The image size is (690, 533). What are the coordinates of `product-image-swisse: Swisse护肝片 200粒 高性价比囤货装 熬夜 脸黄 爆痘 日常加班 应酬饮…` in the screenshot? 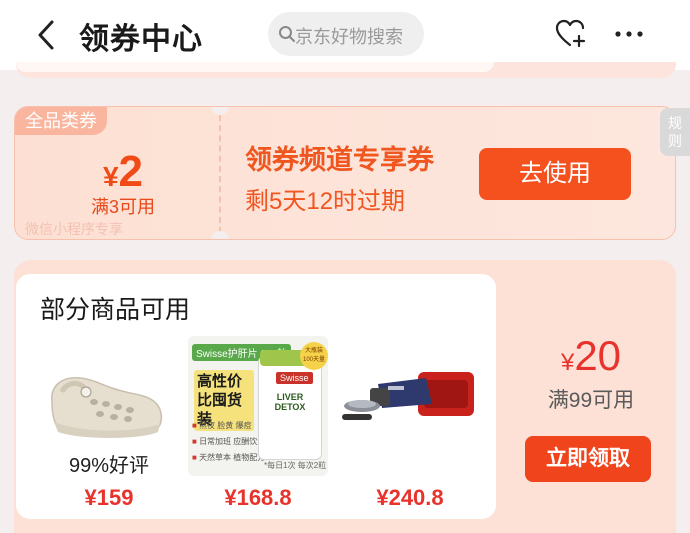 It's located at (258, 406).